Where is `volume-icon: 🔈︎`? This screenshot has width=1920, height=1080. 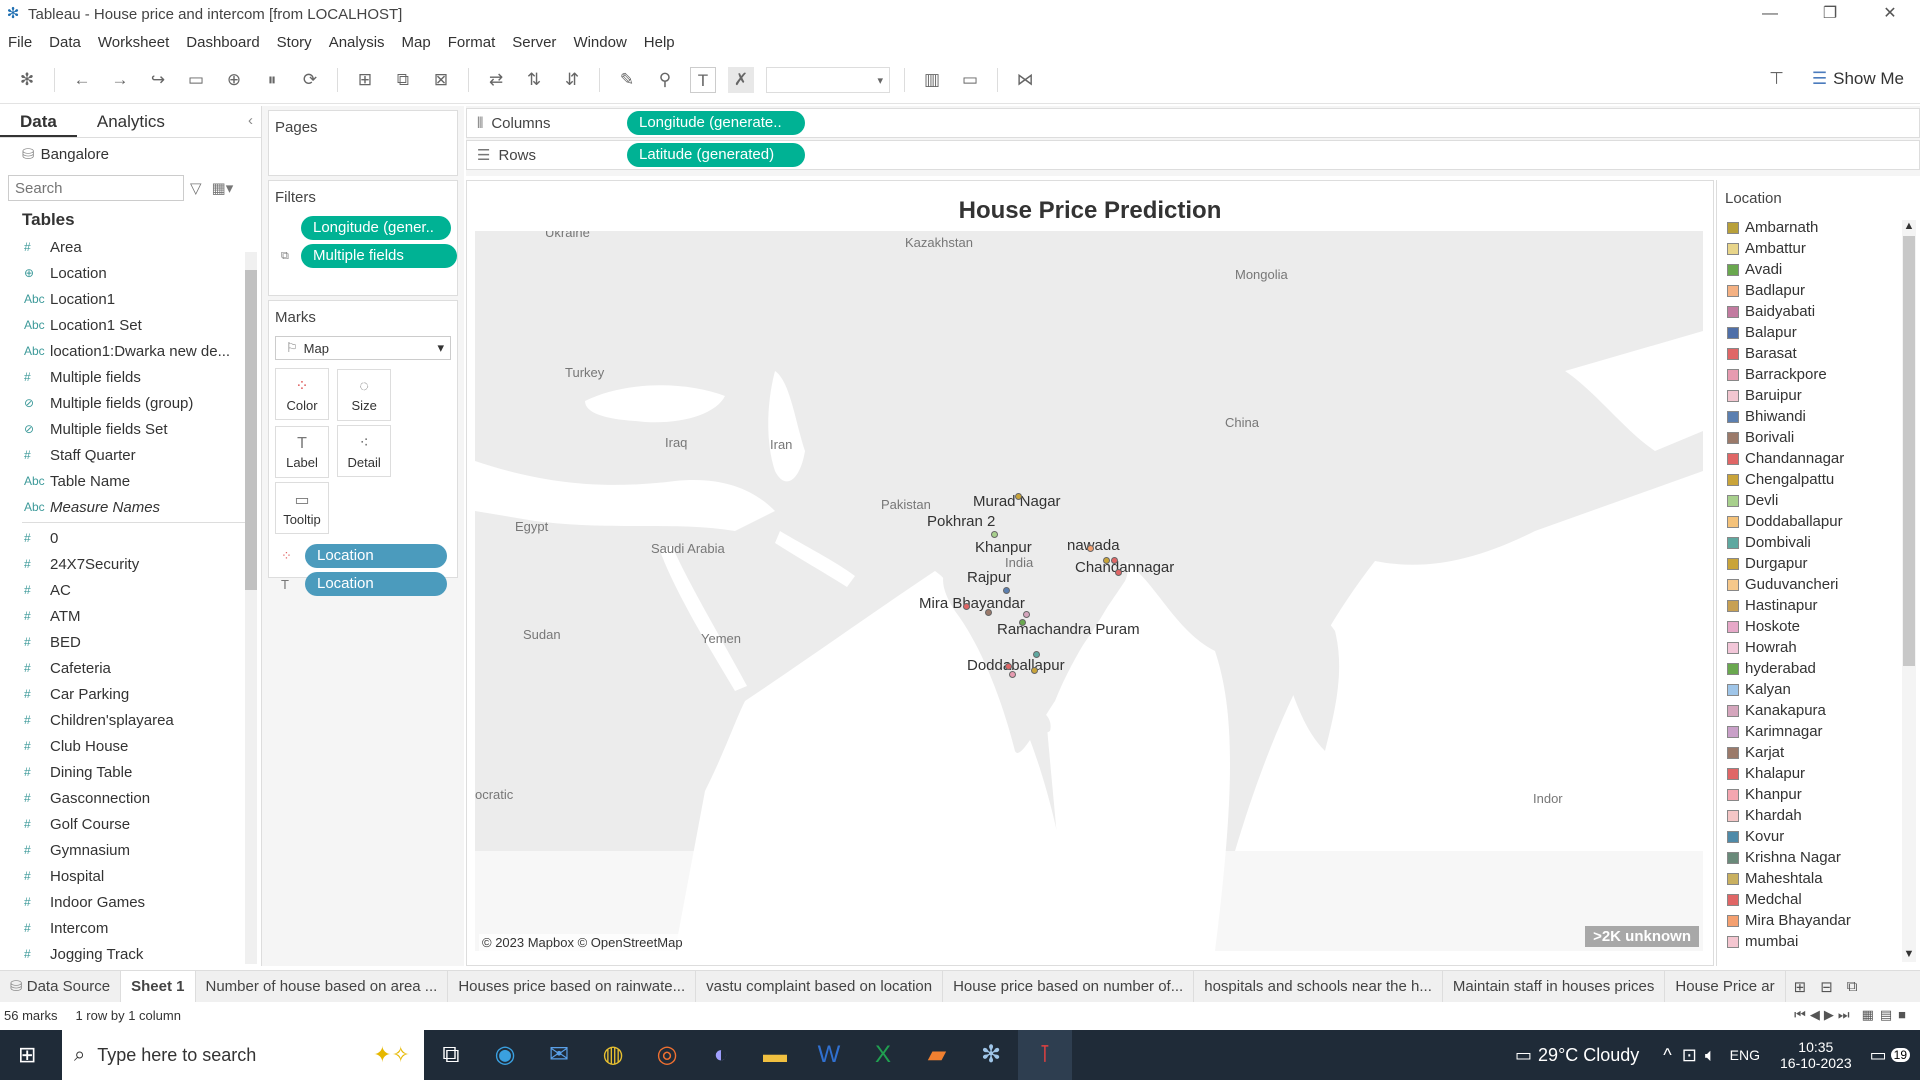 volume-icon: 🔈︎ is located at coordinates (1710, 1055).